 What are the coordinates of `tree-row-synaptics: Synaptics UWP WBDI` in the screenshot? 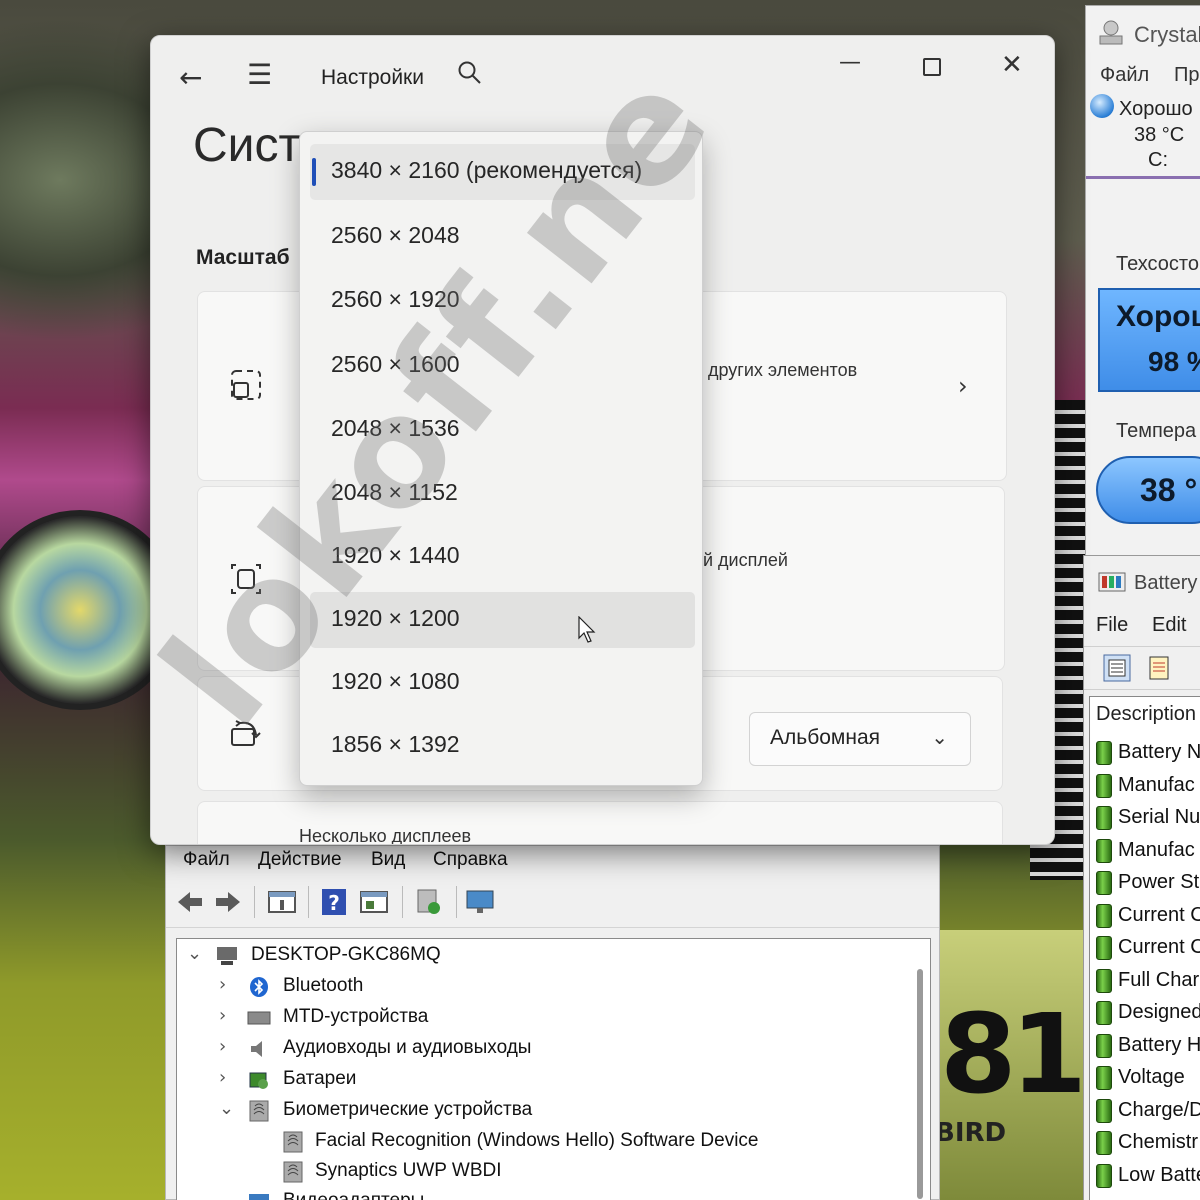 It's located at (547, 1172).